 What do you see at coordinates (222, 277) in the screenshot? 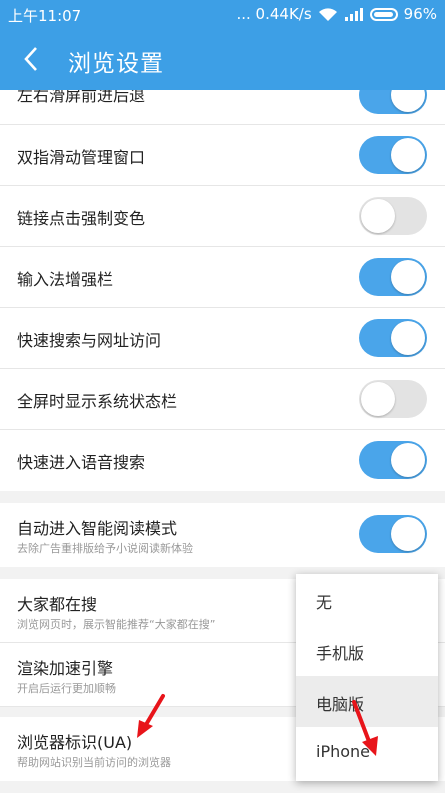
I see `settings-row-ime-bar: 输入法增强栏` at bounding box center [222, 277].